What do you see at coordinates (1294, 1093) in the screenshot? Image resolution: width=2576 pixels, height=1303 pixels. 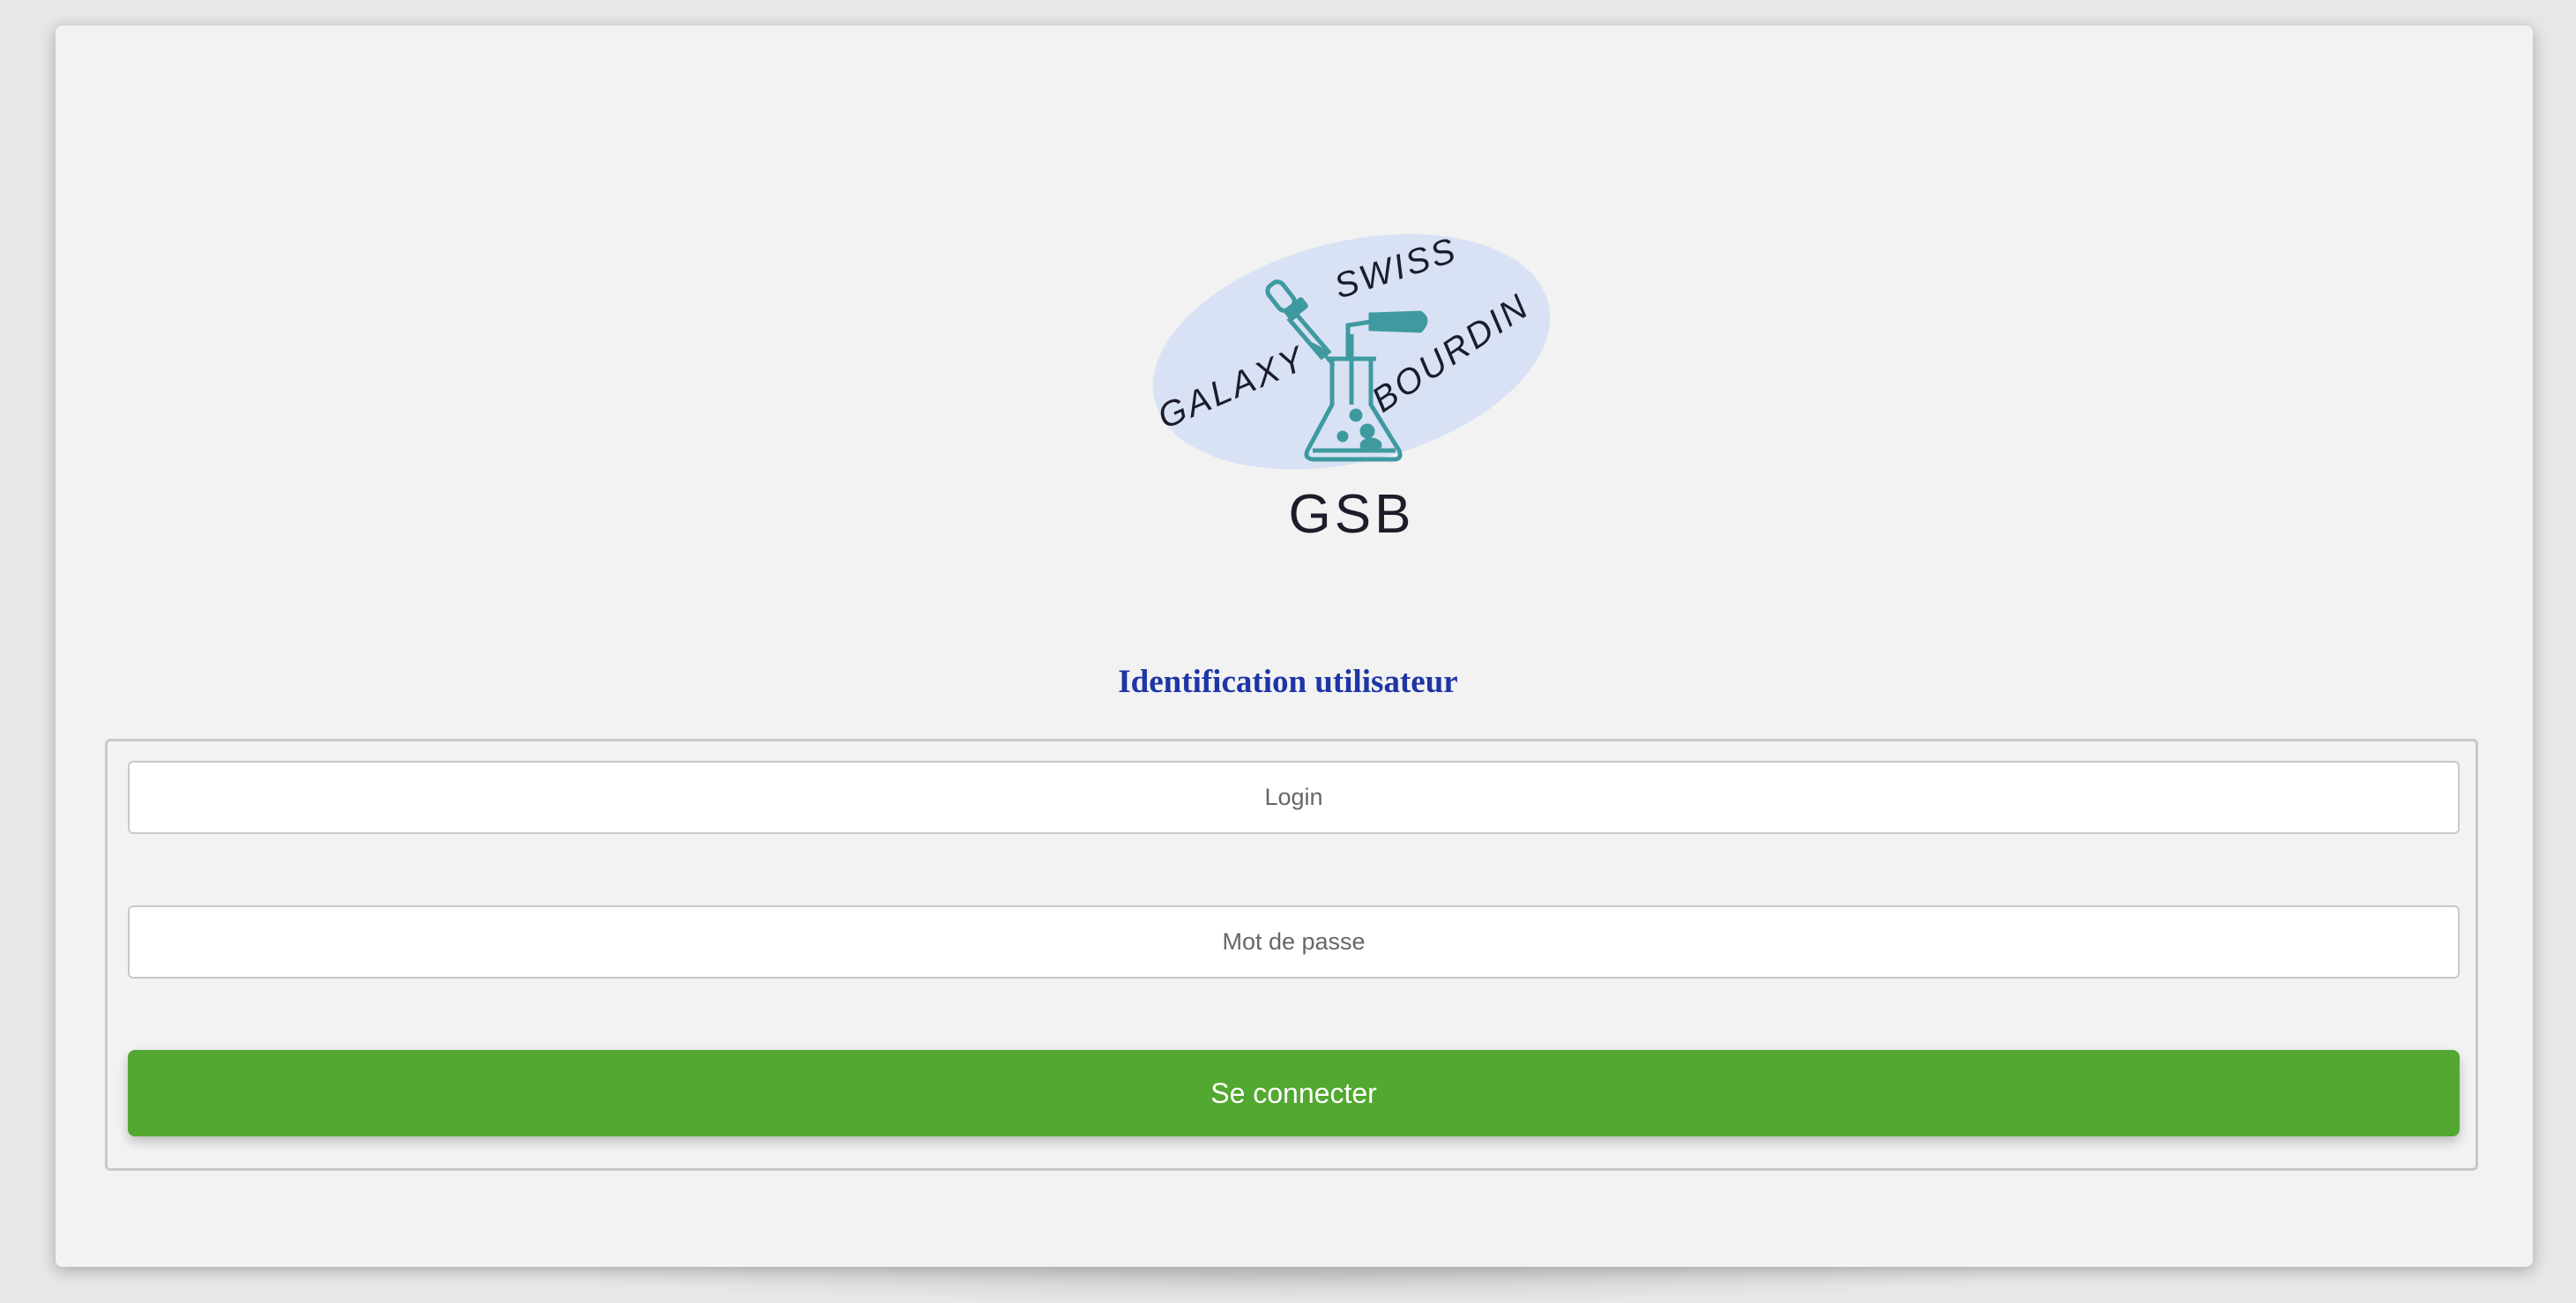 I see `connect-button: Se connecter` at bounding box center [1294, 1093].